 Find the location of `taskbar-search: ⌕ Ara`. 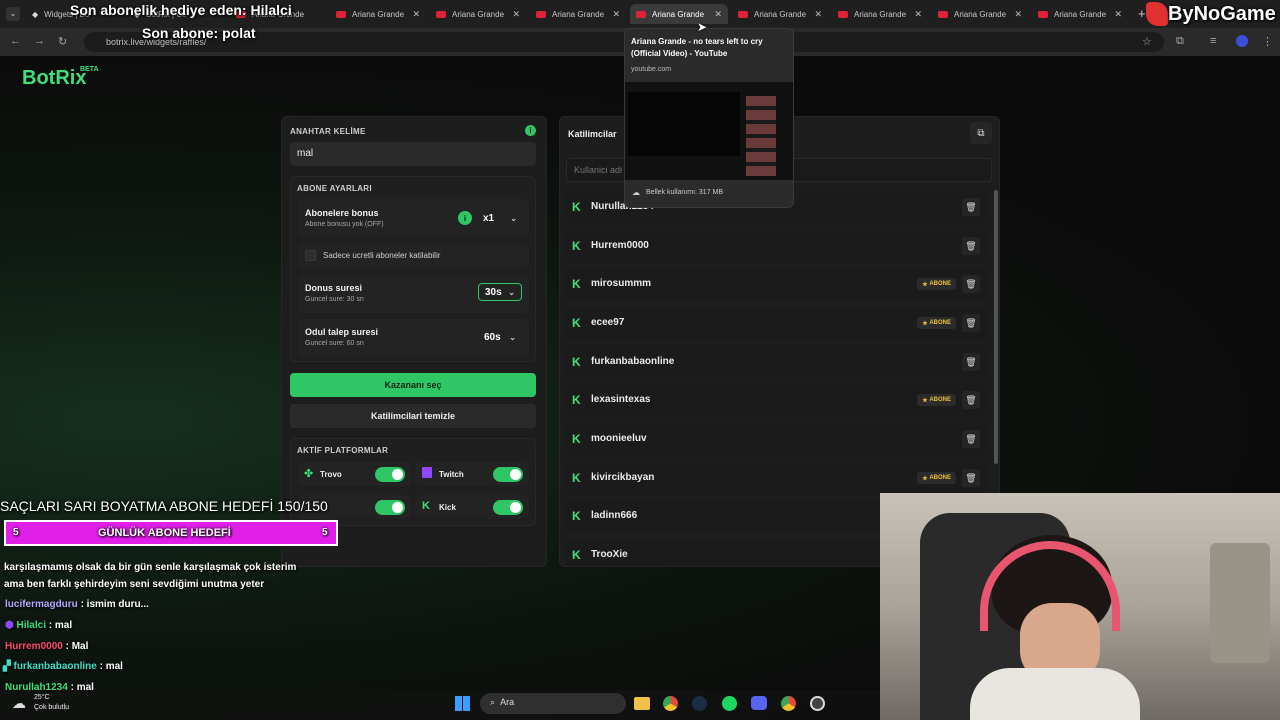

taskbar-search: ⌕ Ara is located at coordinates (553, 703).